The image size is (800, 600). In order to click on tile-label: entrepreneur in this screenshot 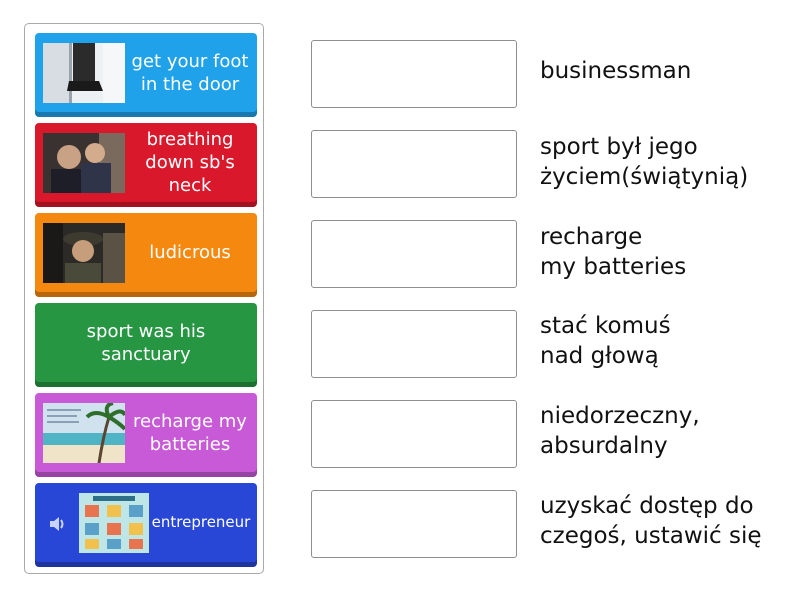, I will do `click(201, 522)`.